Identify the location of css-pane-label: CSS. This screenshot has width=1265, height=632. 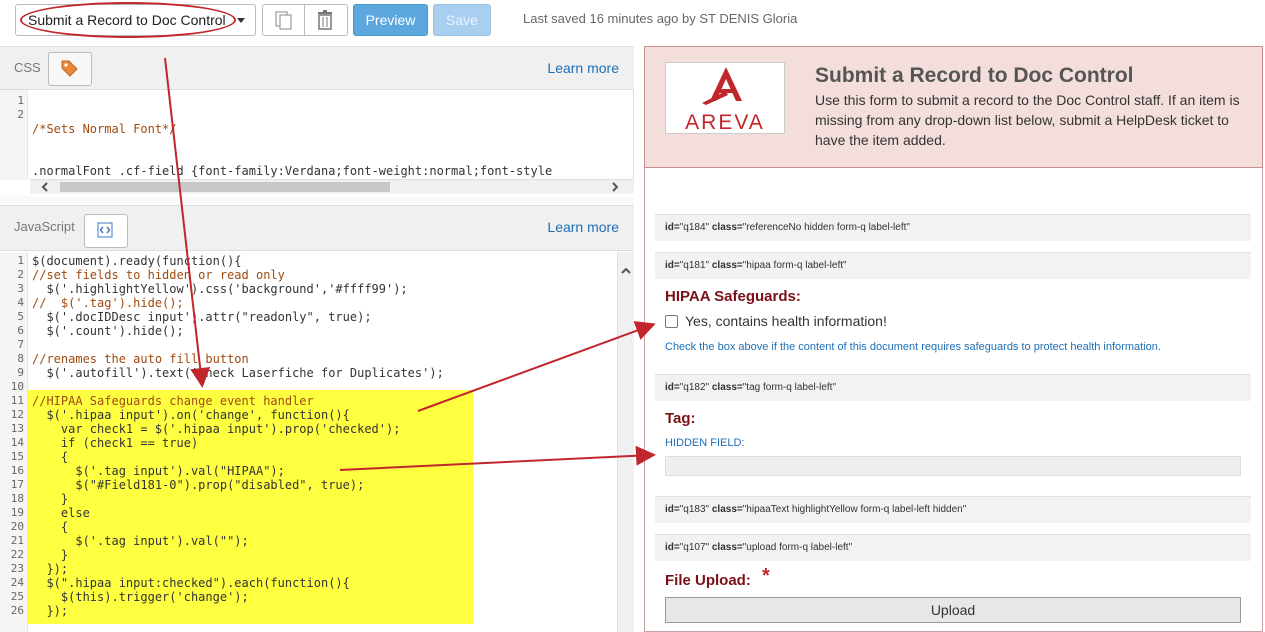
(27, 67).